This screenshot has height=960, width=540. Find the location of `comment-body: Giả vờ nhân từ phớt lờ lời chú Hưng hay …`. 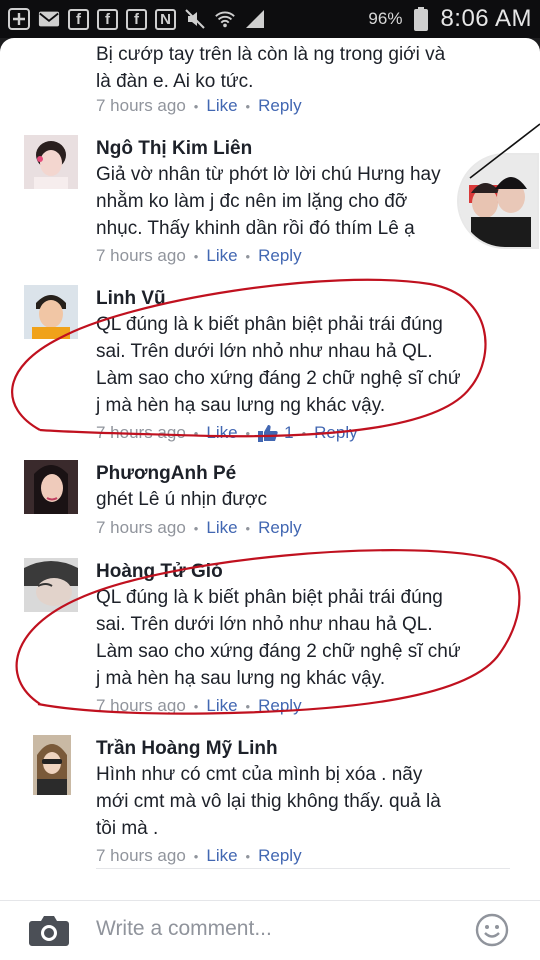

comment-body: Giả vờ nhân từ phớt lờ lời chú Hưng hay … is located at coordinates (306, 201).